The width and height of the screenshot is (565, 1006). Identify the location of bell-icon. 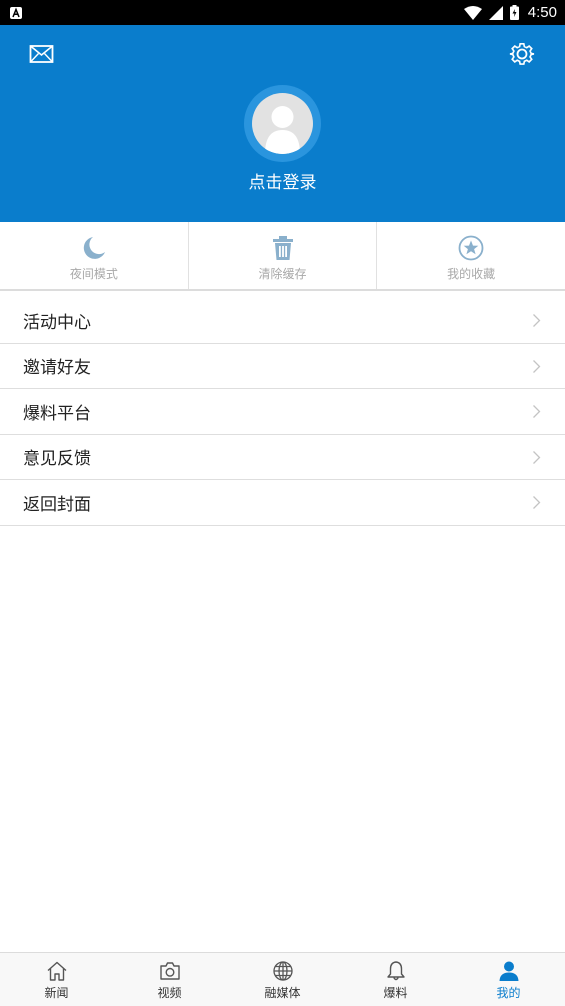
(395, 971).